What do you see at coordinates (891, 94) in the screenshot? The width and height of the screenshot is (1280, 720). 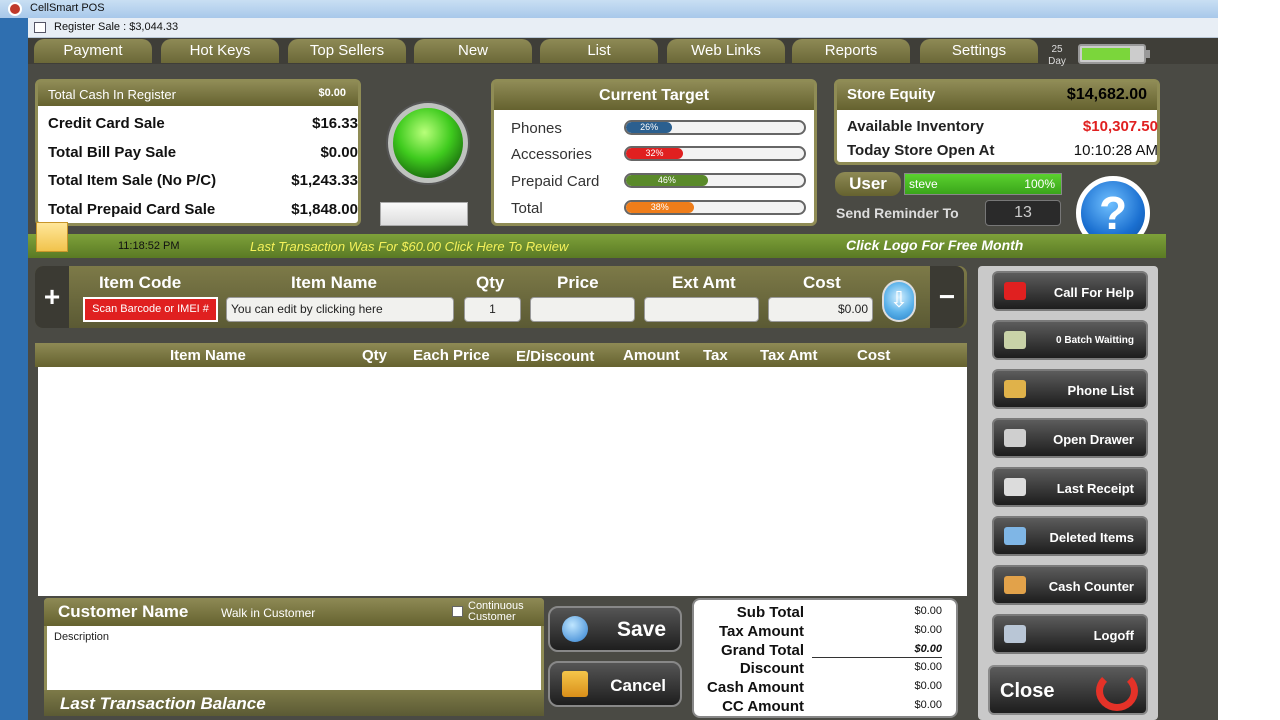 I see `equity-label: Store Equity` at bounding box center [891, 94].